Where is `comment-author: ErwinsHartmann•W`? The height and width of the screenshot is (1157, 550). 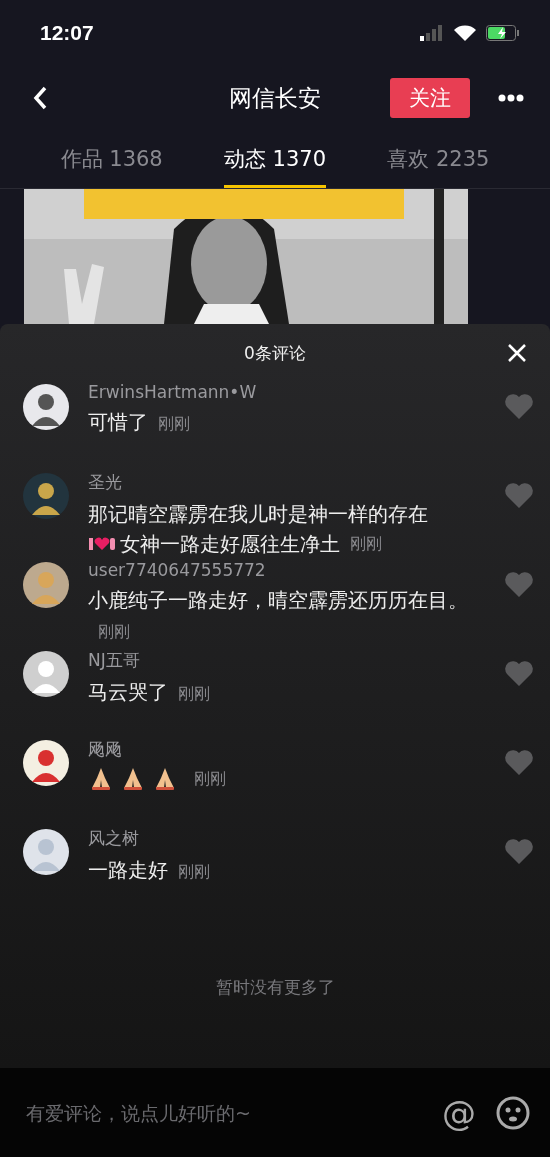 comment-author: ErwinsHartmann•W is located at coordinates (172, 392).